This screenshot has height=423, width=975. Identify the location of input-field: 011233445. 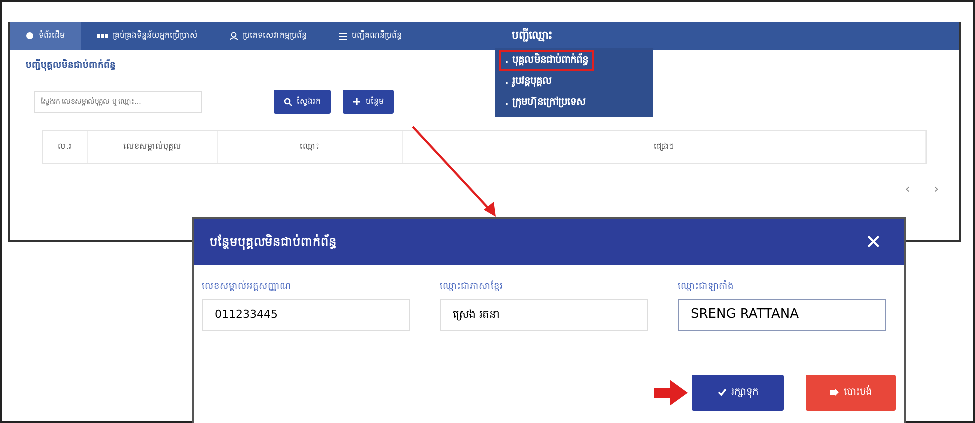
(306, 314).